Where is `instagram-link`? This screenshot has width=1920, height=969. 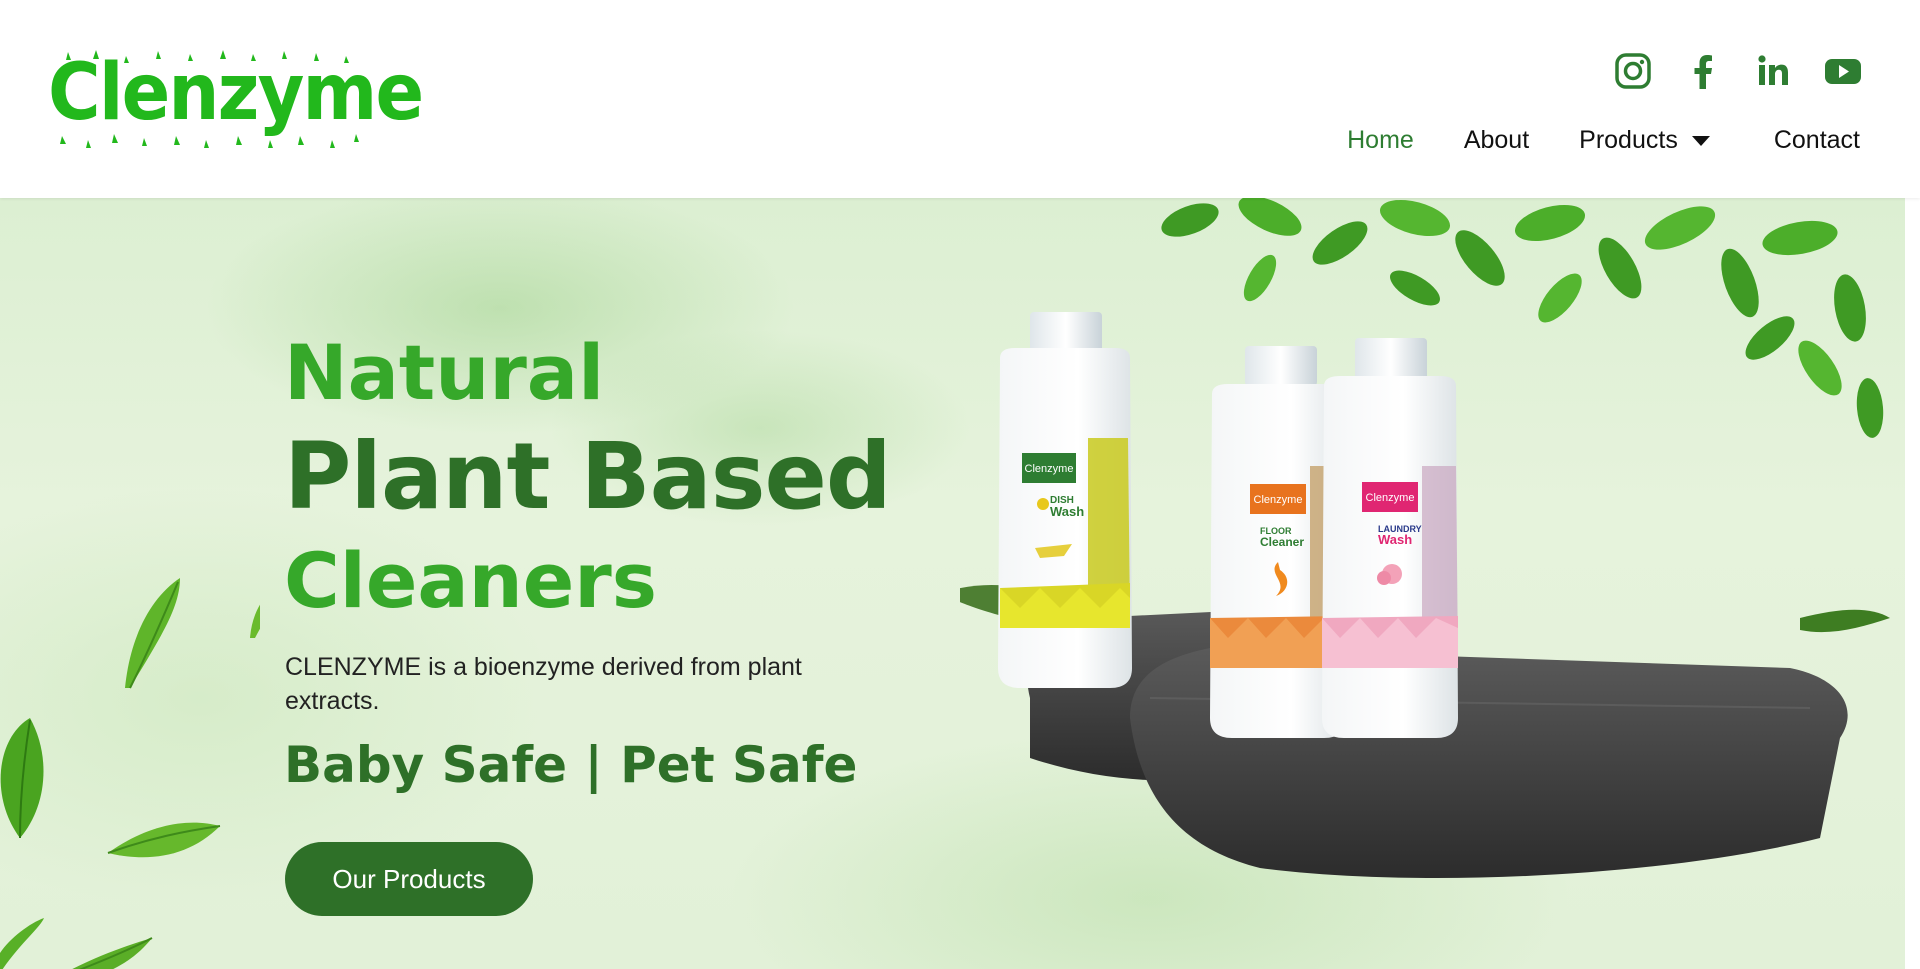
instagram-link is located at coordinates (1633, 71).